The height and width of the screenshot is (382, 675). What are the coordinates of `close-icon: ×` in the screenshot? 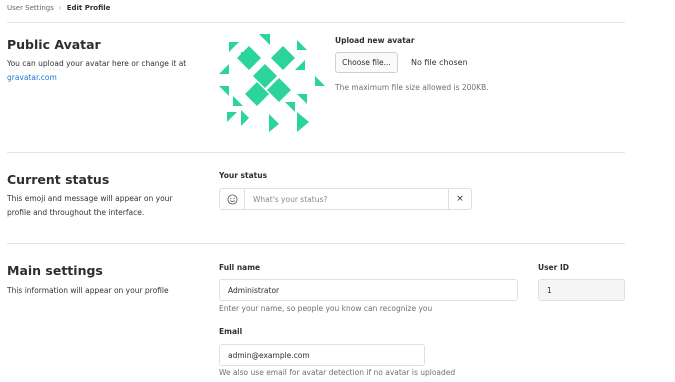 It's located at (460, 199).